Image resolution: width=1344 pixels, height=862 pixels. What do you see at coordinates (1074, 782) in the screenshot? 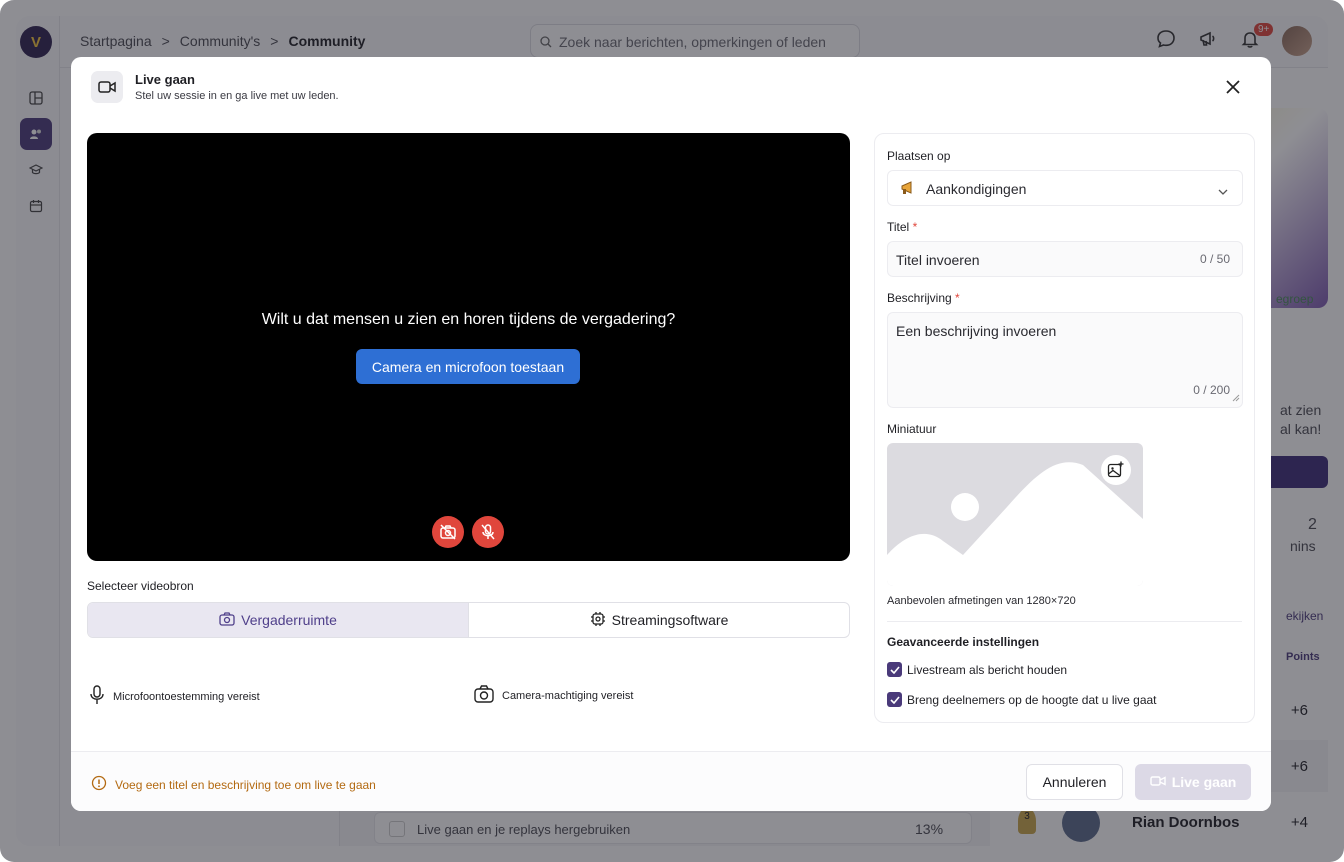
I see `cancel-button: Annuleren` at bounding box center [1074, 782].